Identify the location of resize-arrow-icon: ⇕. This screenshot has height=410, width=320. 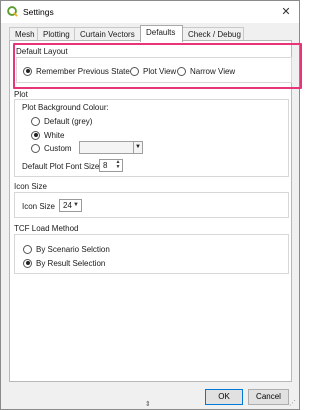
(148, 404).